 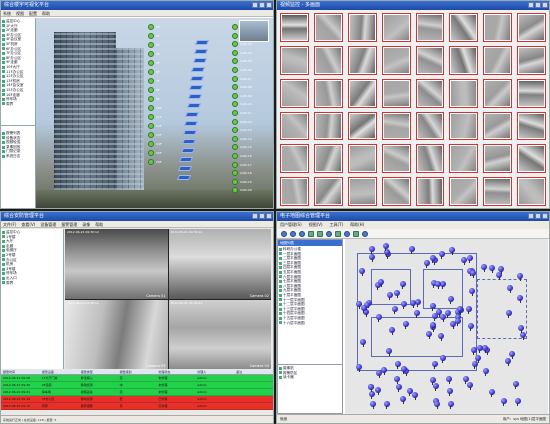 I want to click on table-row: 2012-06-21 09:25 2F走廊 移动侦测 中 未处理 admin, so click(x=137, y=385).